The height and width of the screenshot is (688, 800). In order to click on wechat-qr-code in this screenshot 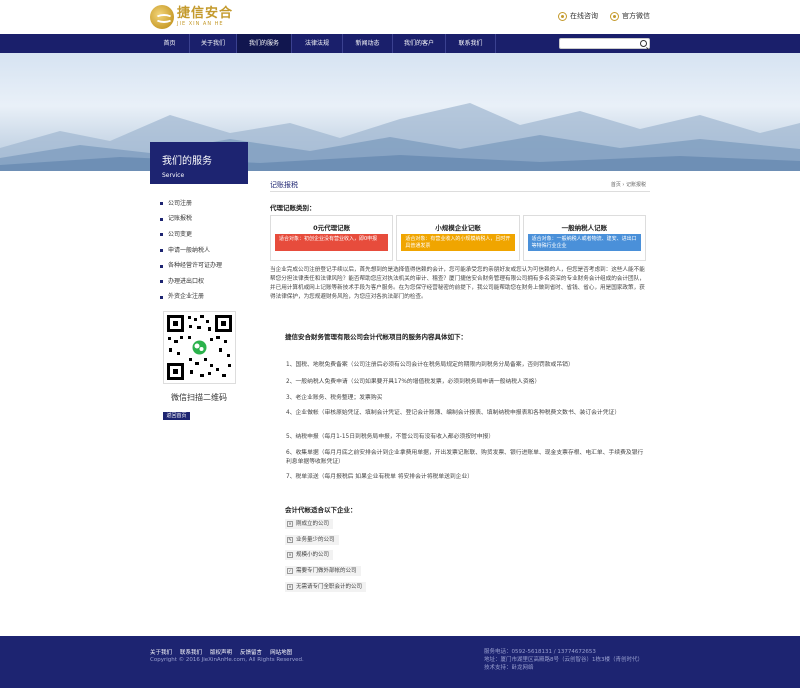, I will do `click(199, 347)`.